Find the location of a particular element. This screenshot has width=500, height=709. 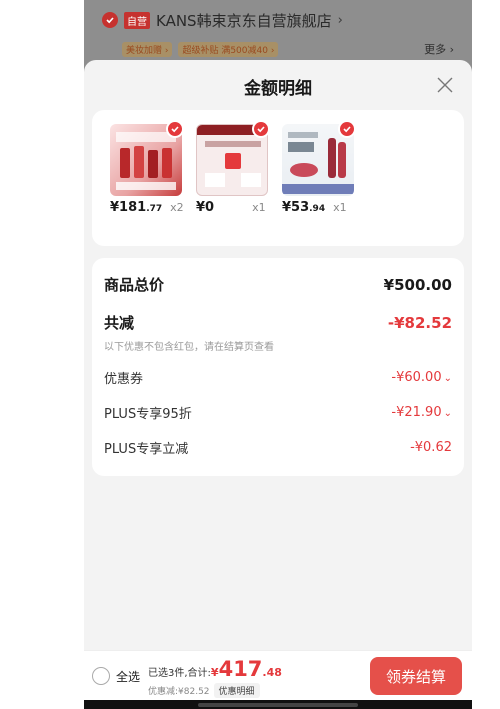

total-integer: 417 is located at coordinates (240, 669).